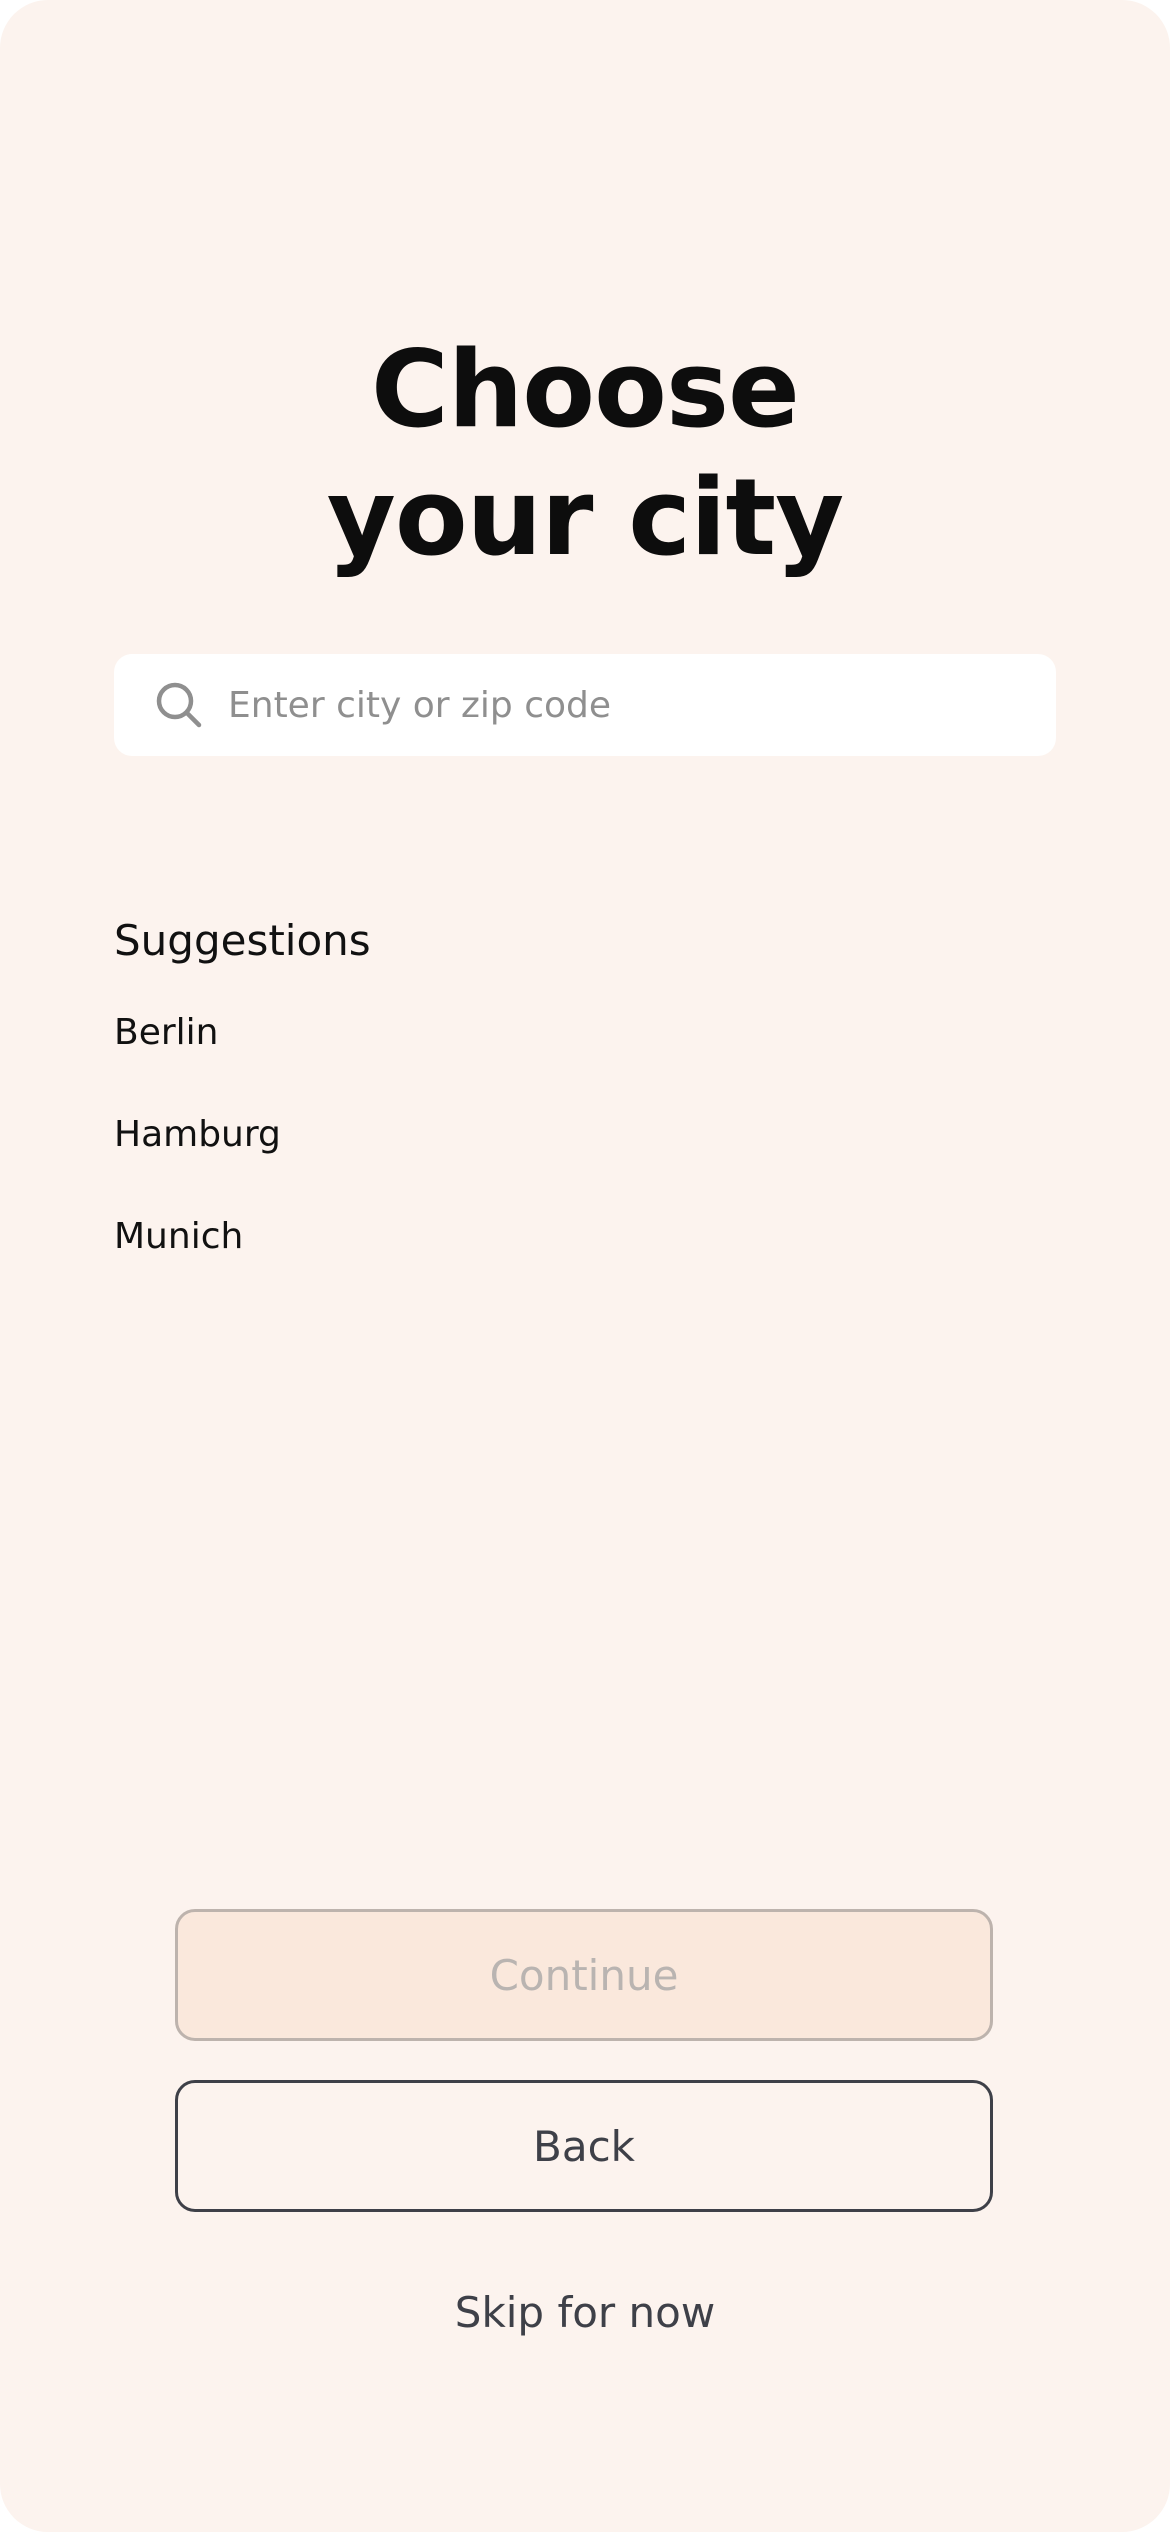 The width and height of the screenshot is (1170, 2532). I want to click on back-button: Back, so click(584, 2146).